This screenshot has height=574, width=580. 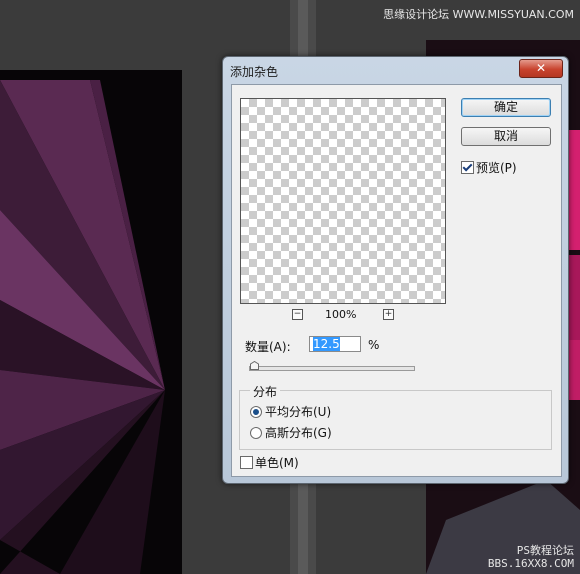 I want to click on radio-uniform-row: 平均分布(U), so click(x=290, y=411).